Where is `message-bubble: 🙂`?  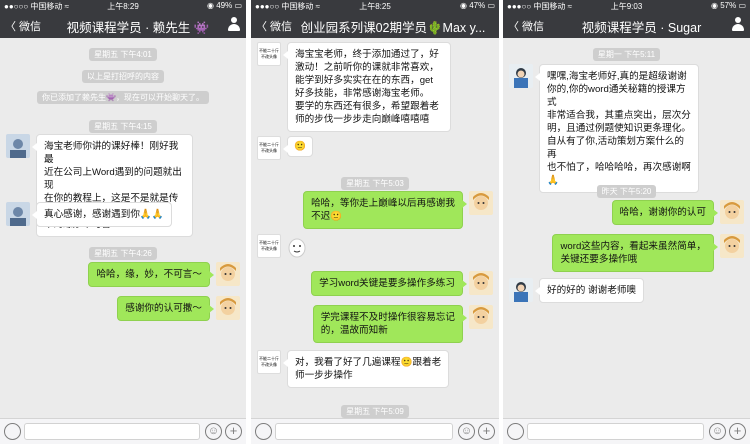 message-bubble: 🙂 is located at coordinates (298, 146).